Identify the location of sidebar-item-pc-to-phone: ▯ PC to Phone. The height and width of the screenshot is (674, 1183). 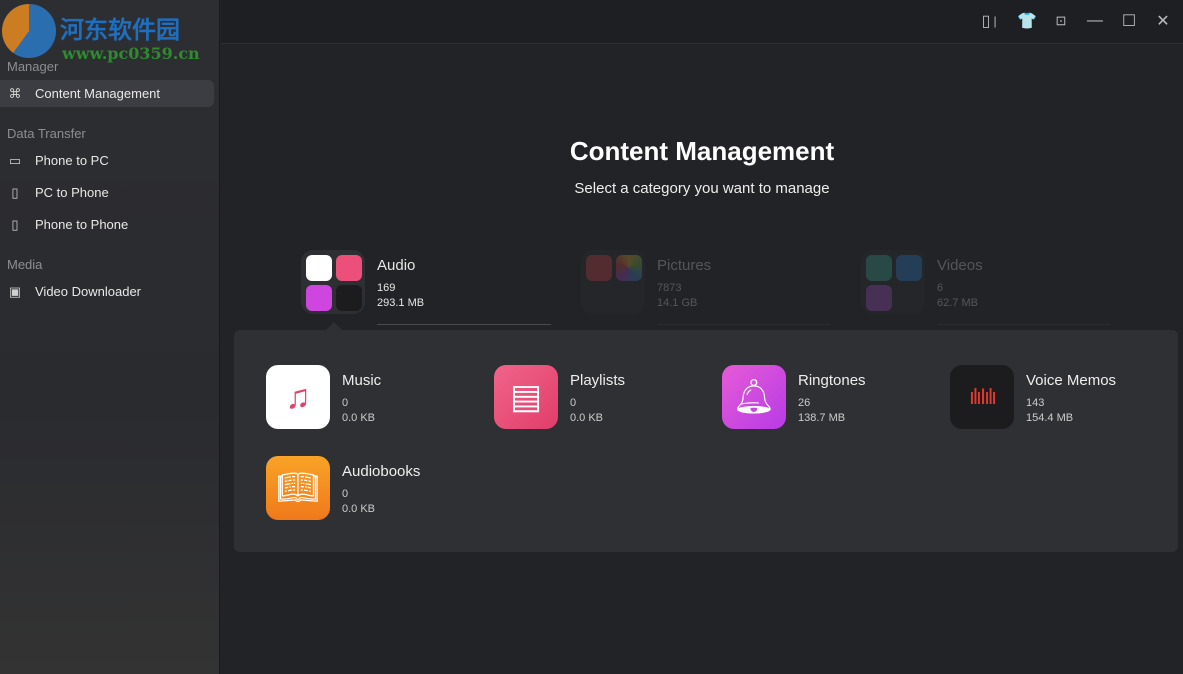
(107, 192).